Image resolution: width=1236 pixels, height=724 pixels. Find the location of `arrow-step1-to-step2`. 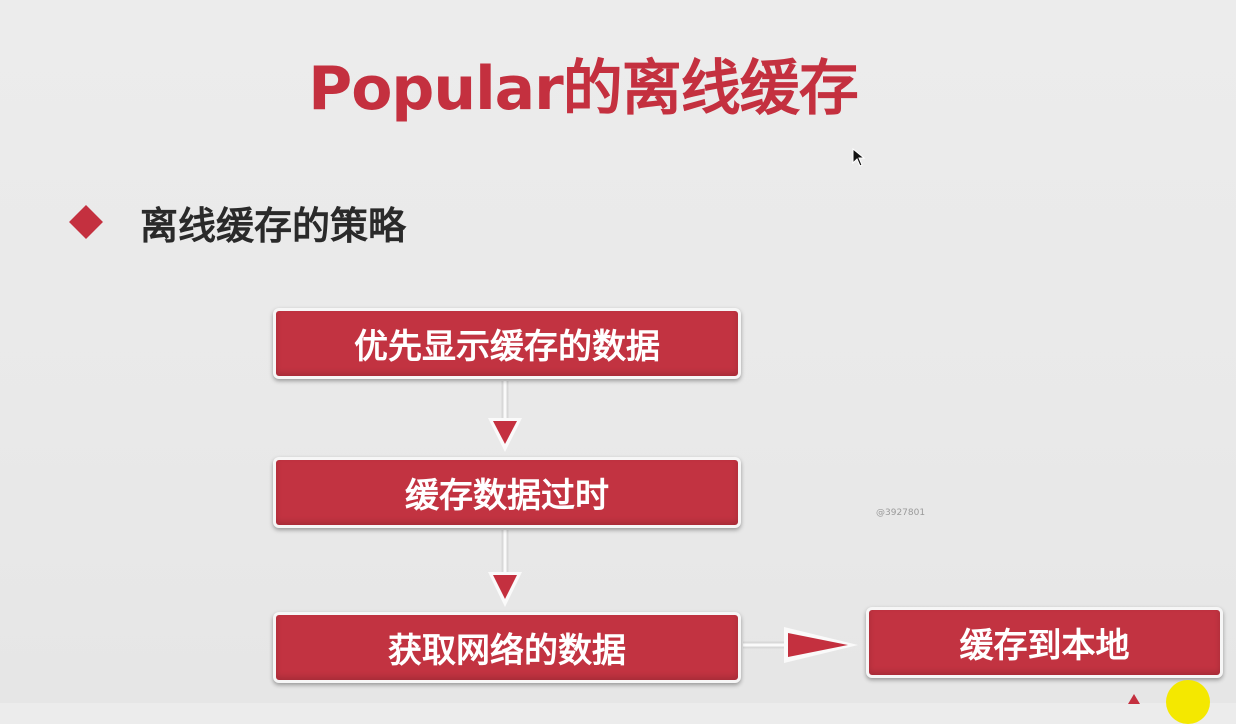

arrow-step1-to-step2 is located at coordinates (505, 416).